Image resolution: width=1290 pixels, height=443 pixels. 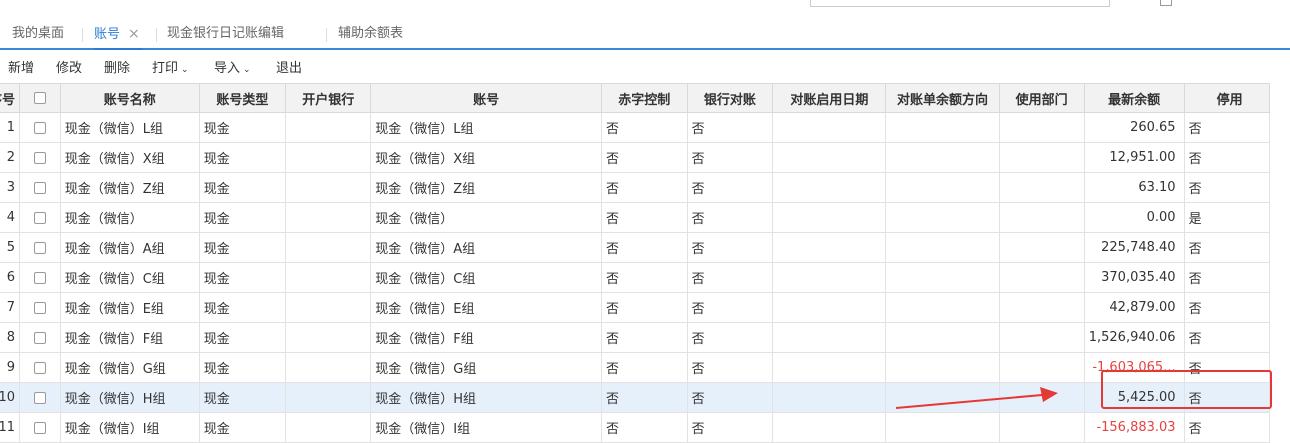 I want to click on arrow-head, so click(x=1049, y=394).